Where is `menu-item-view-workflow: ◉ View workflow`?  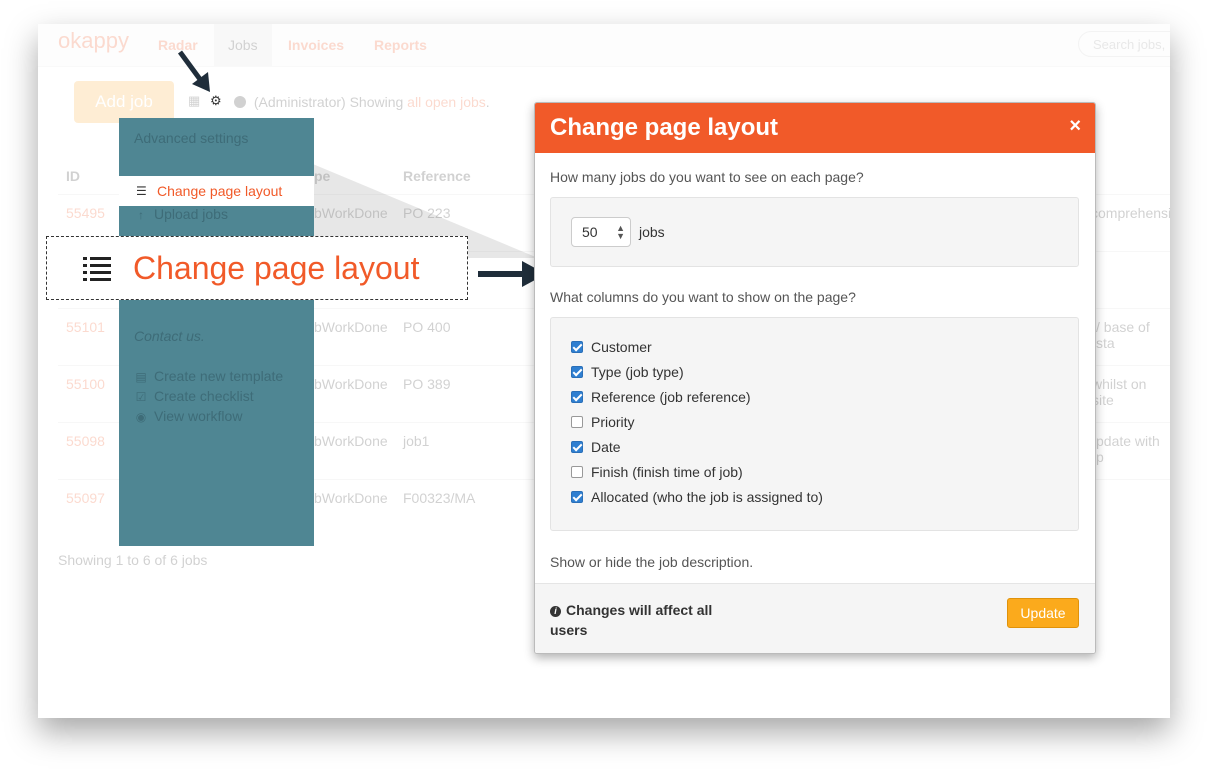
menu-item-view-workflow: ◉ View workflow is located at coordinates (188, 416).